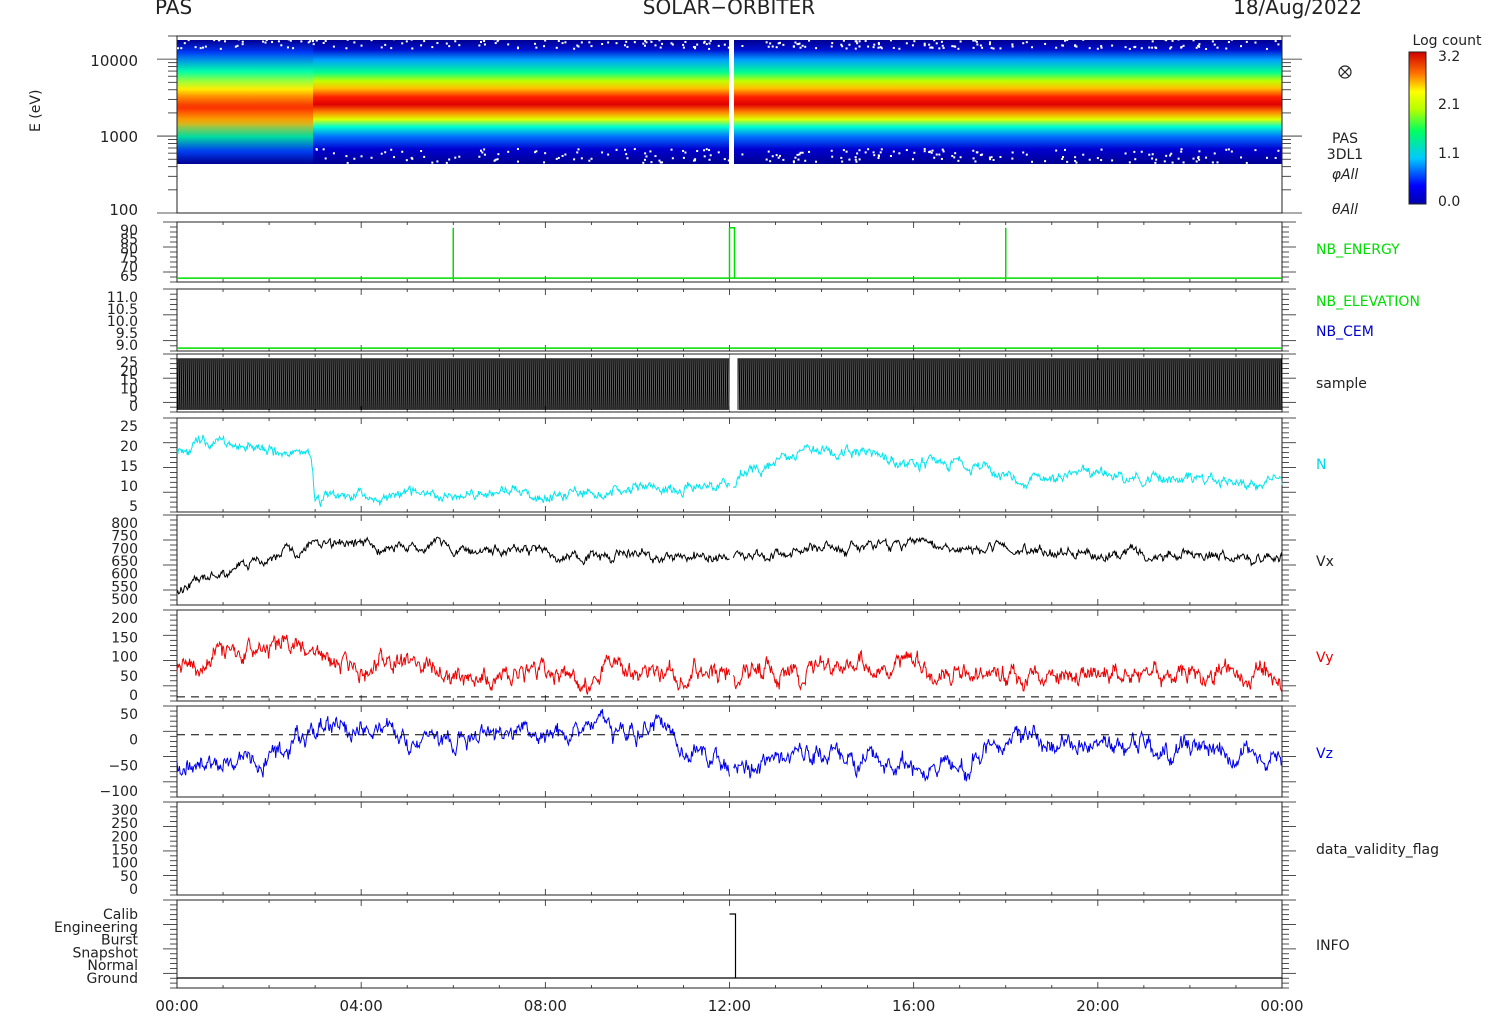  I want to click on label-n: N, so click(1321, 465).